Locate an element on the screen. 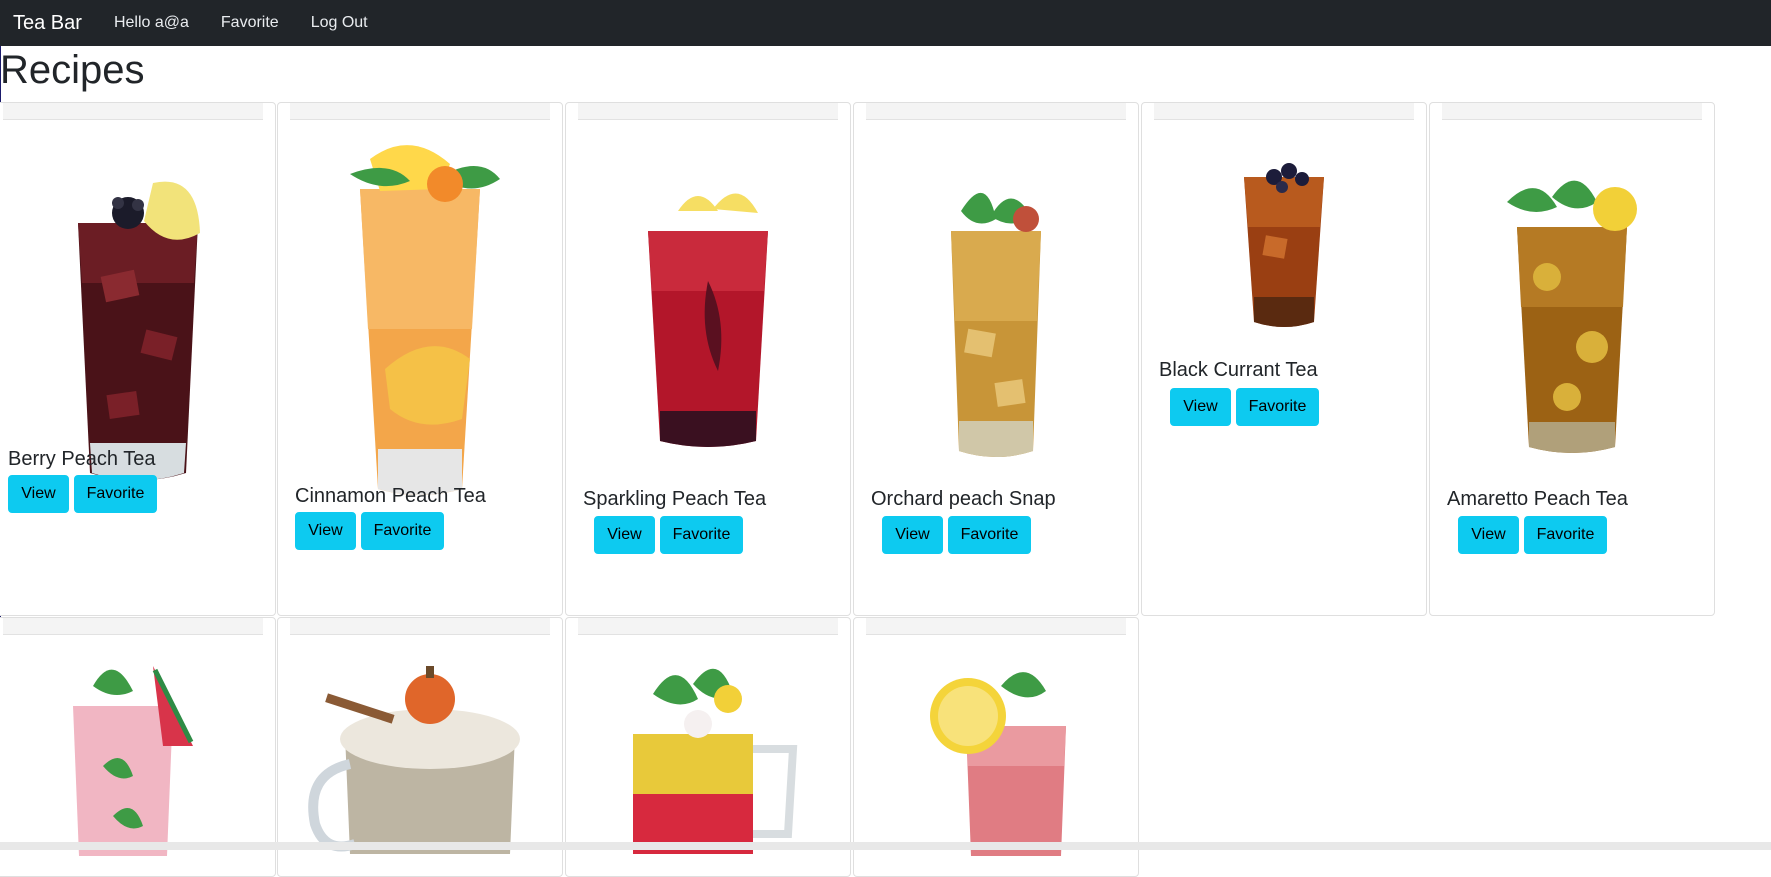 Image resolution: width=1771 pixels, height=877 pixels. recipe-card: Amaretto Peach Tea View Favorite is located at coordinates (1572, 359).